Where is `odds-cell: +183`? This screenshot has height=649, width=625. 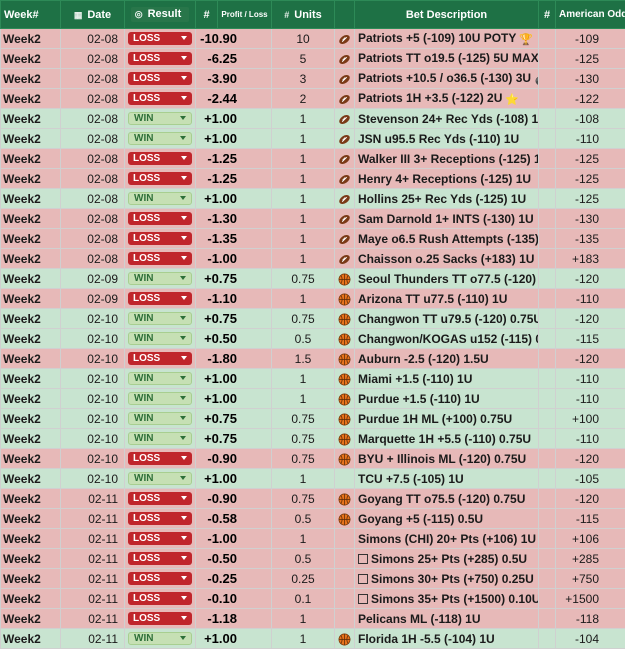 odds-cell: +183 is located at coordinates (590, 259).